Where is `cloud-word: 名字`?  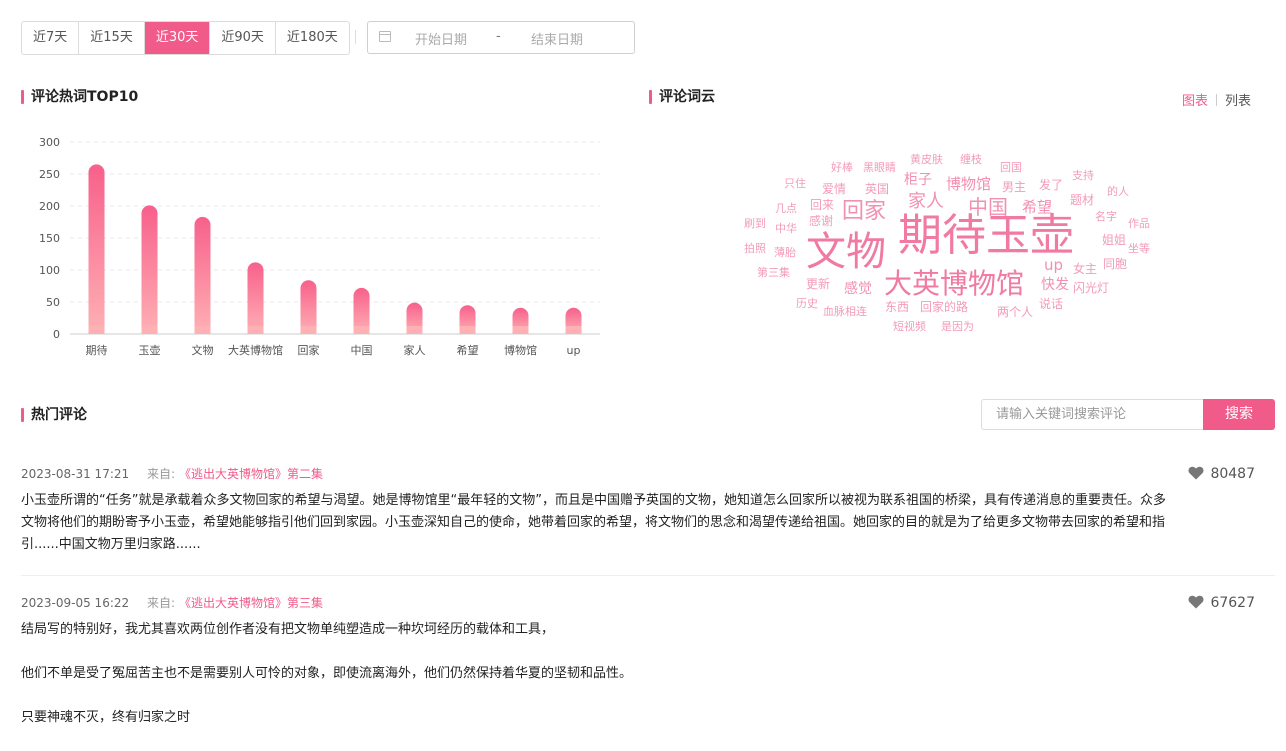
cloud-word: 名字 is located at coordinates (1106, 216).